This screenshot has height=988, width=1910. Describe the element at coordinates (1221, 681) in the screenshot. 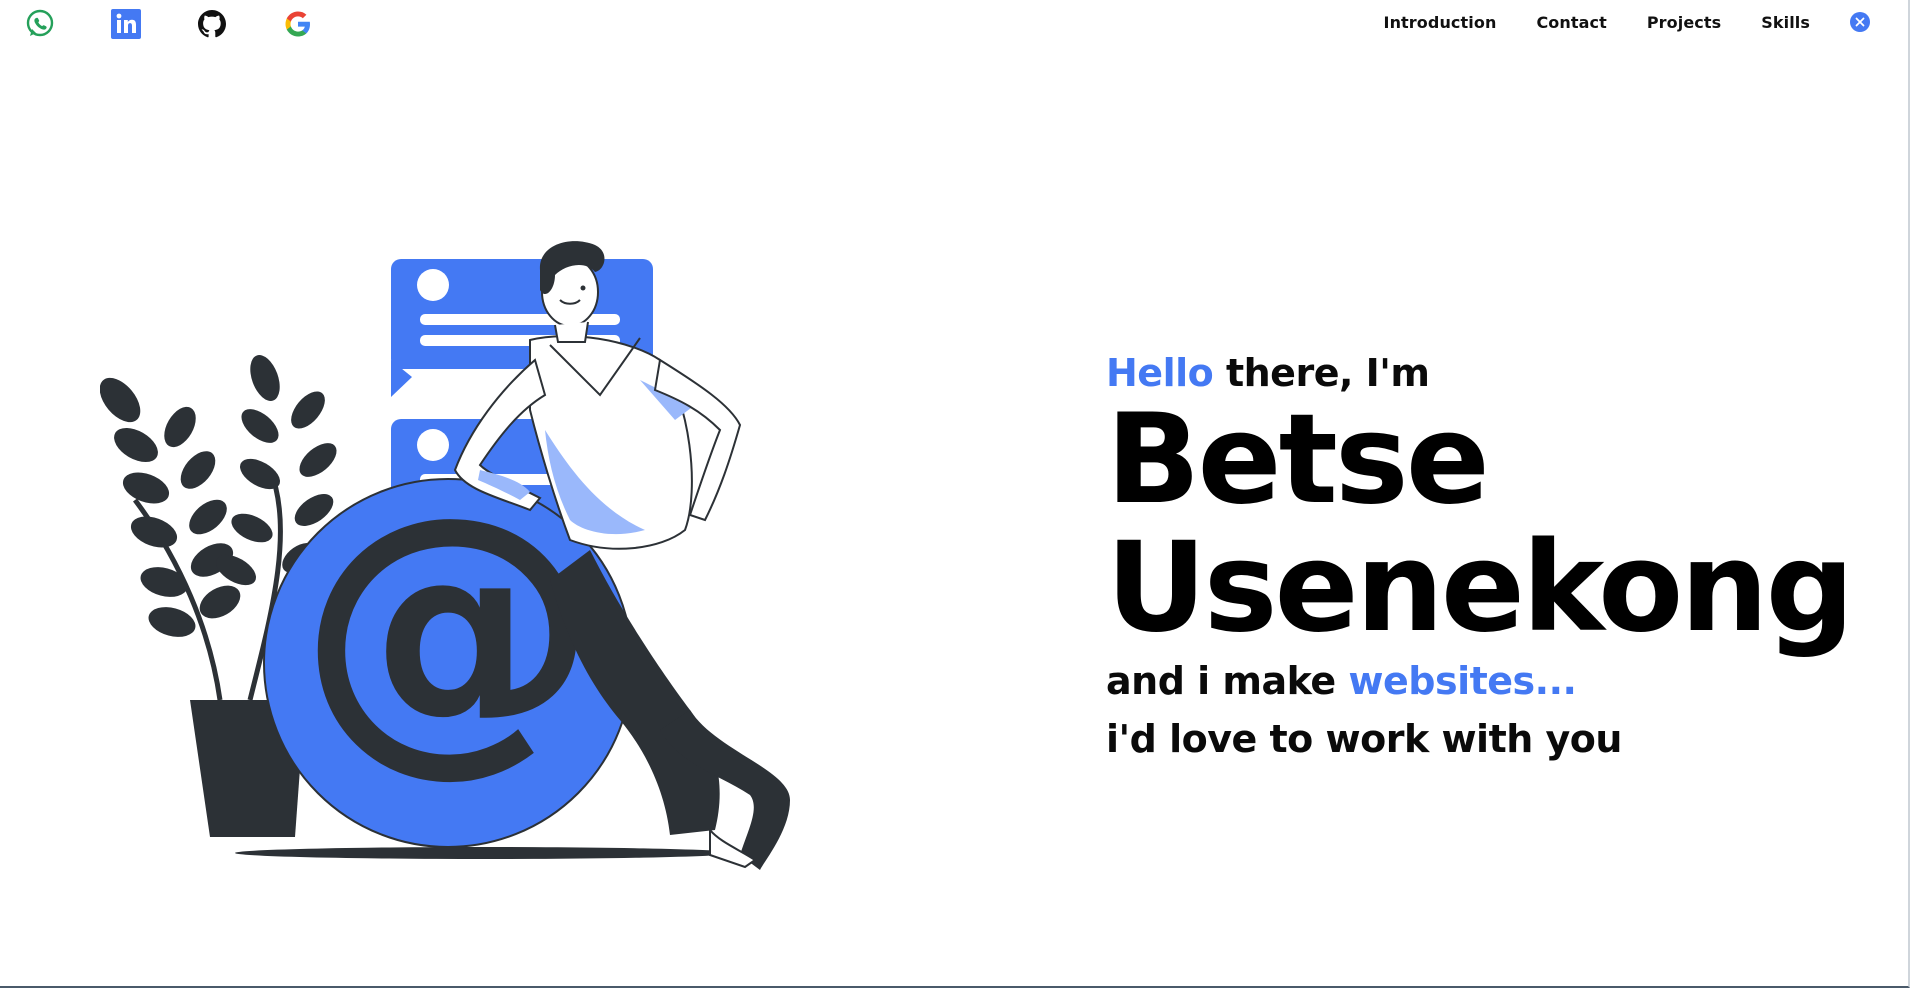

I see `tagline-start: and i make` at that location.